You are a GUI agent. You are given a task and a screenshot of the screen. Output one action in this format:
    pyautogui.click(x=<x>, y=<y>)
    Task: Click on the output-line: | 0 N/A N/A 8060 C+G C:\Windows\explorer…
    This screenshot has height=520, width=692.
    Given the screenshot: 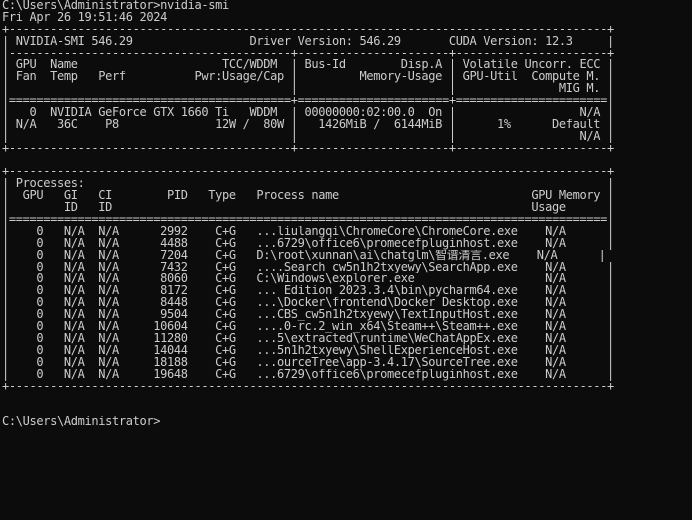 What is the action you would take?
    pyautogui.click(x=308, y=279)
    